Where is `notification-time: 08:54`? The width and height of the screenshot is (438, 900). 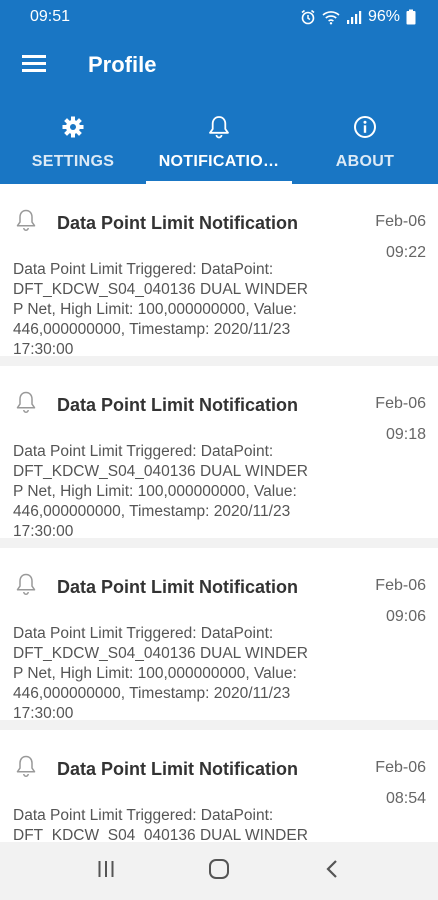 notification-time: 08:54 is located at coordinates (405, 798).